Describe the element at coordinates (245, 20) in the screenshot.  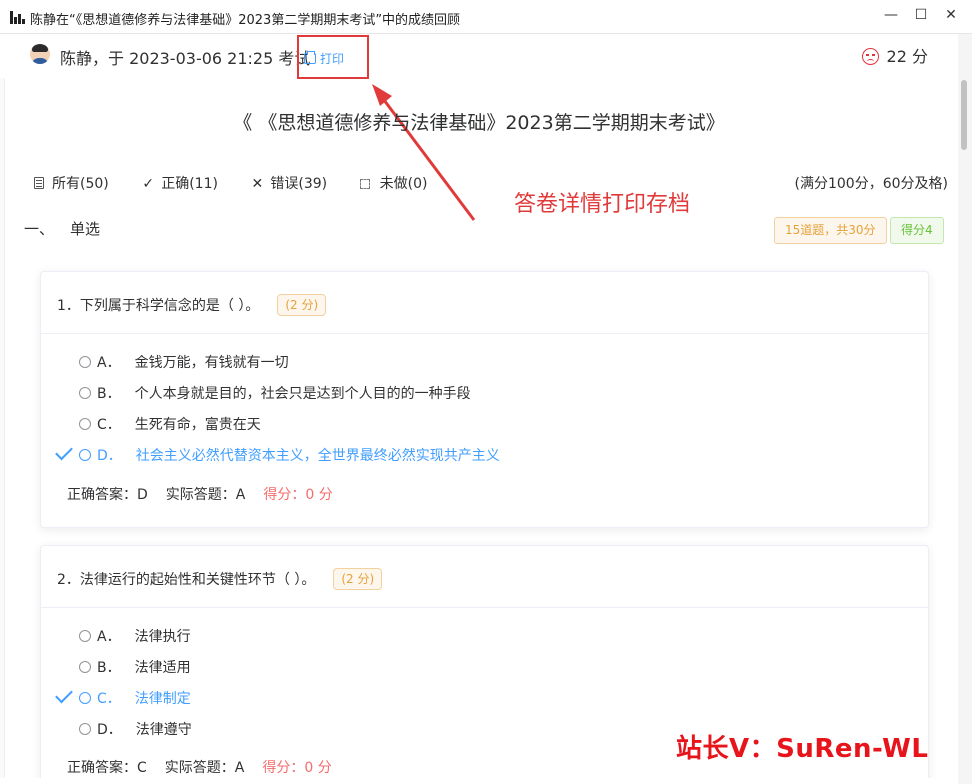
I see `window-title: 陈静在“《思想道德修养与法律基础》2023第二学期期末考试”中的成绩回顾` at that location.